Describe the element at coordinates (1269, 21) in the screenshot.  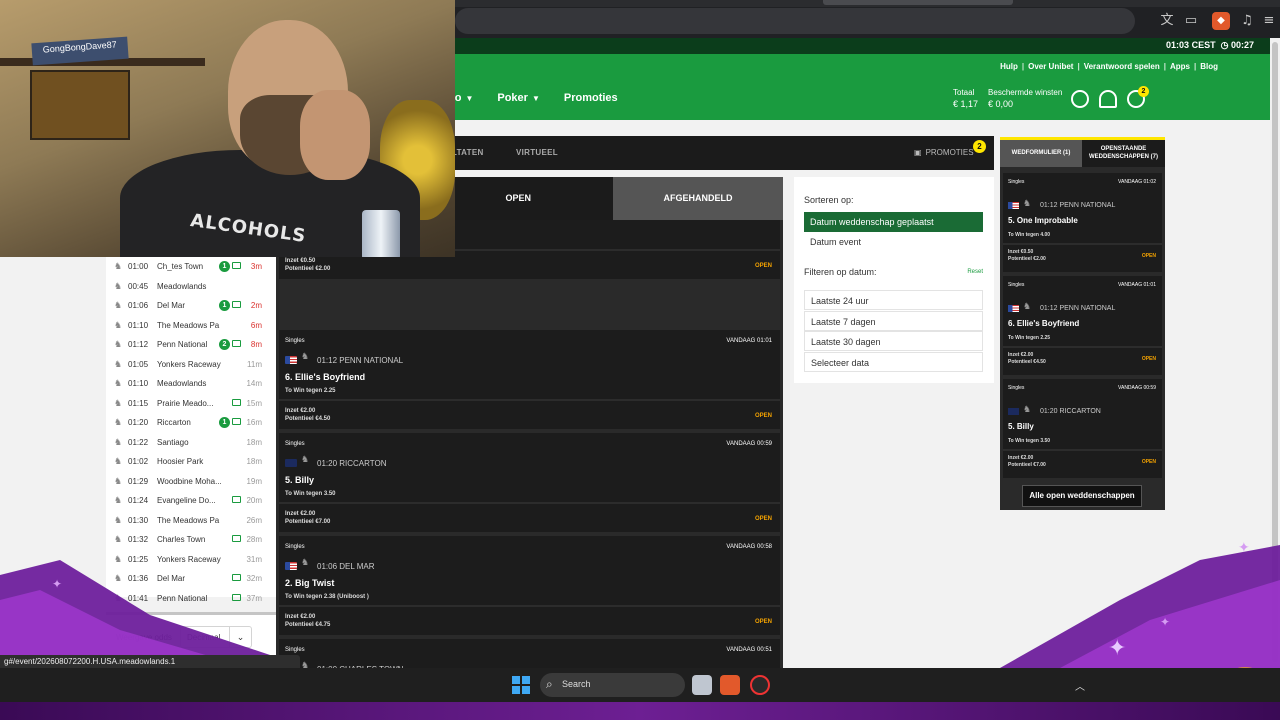
I see `menu-icon: ≡` at that location.